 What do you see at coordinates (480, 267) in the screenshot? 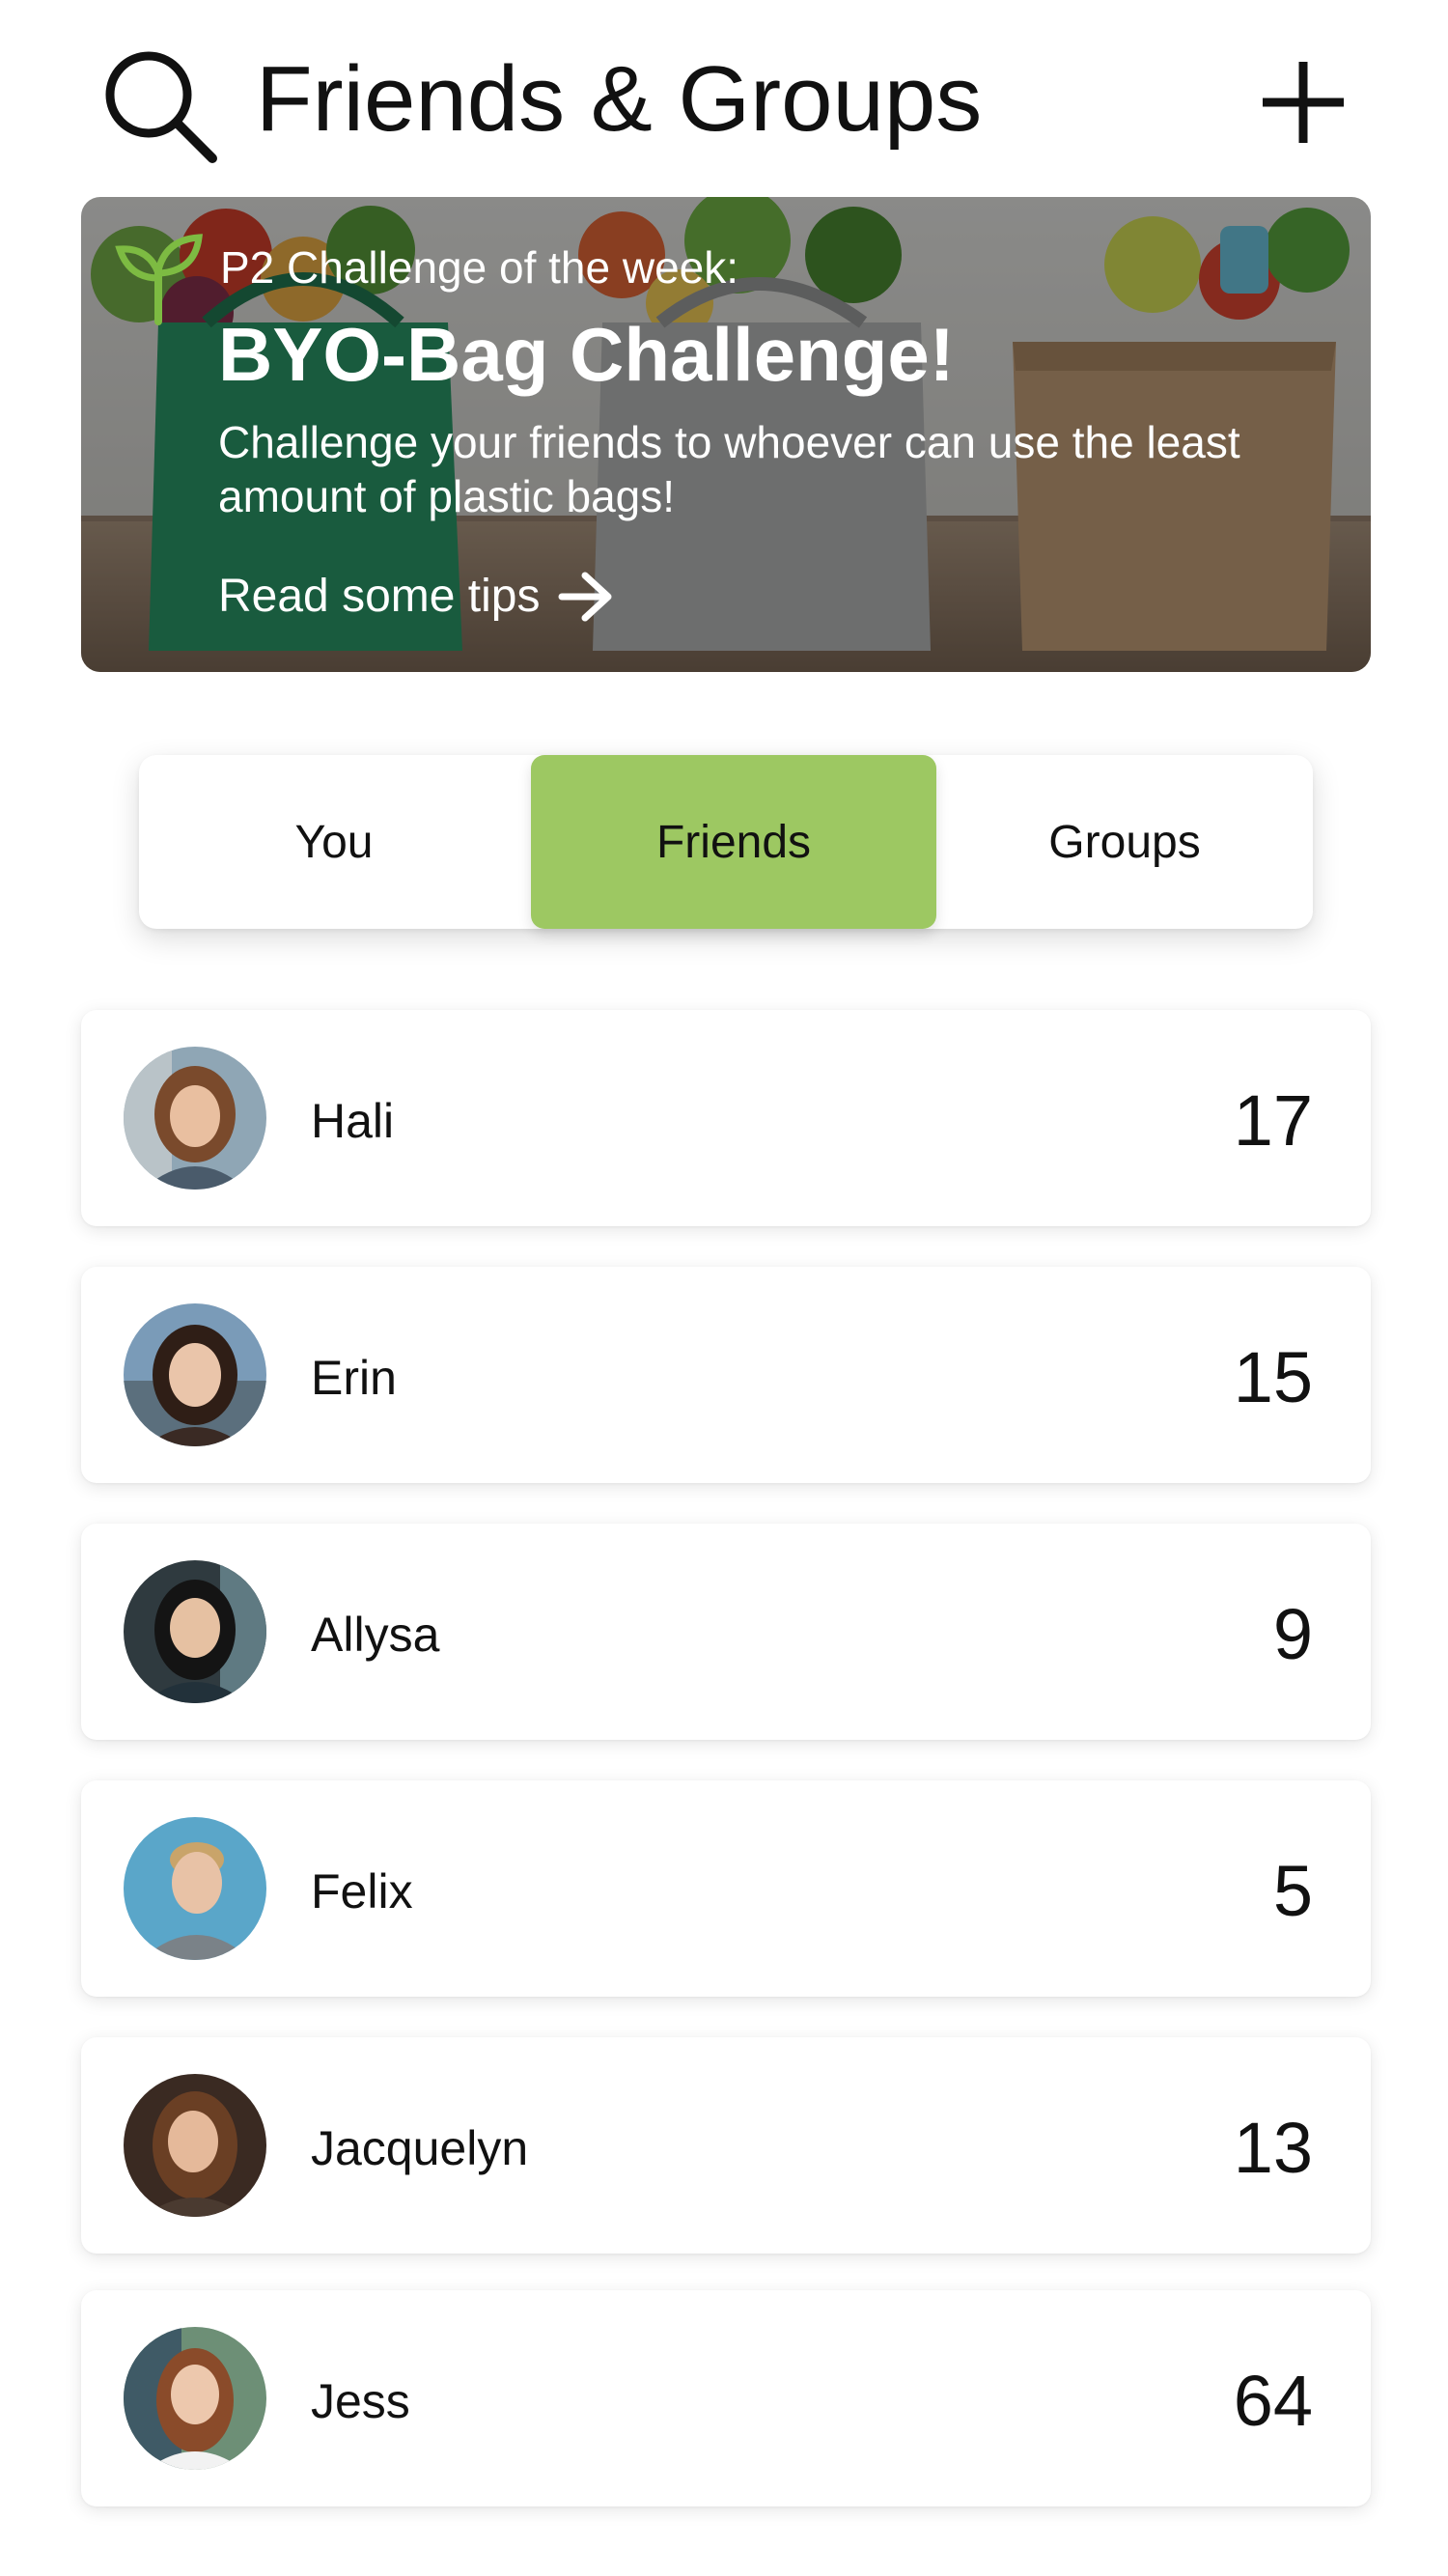
I see `challenge-eyebrow: P2 Challenge of the week:` at bounding box center [480, 267].